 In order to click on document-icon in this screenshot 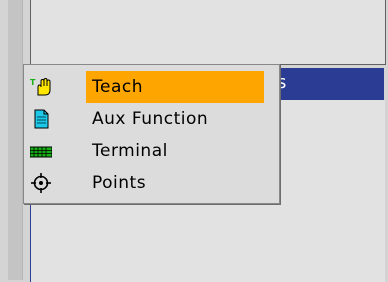, I will do `click(41, 119)`.